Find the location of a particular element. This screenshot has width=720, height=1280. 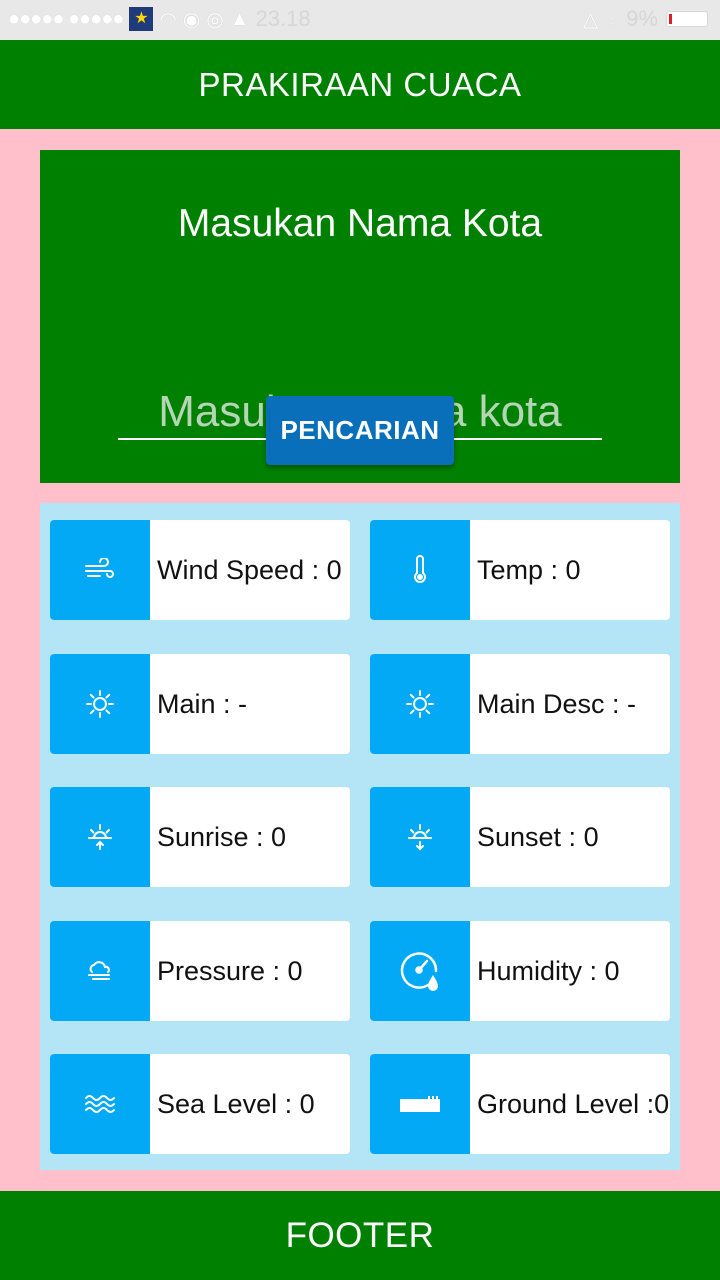

wind-speed-label: Wind Speed : 0 is located at coordinates (249, 569).